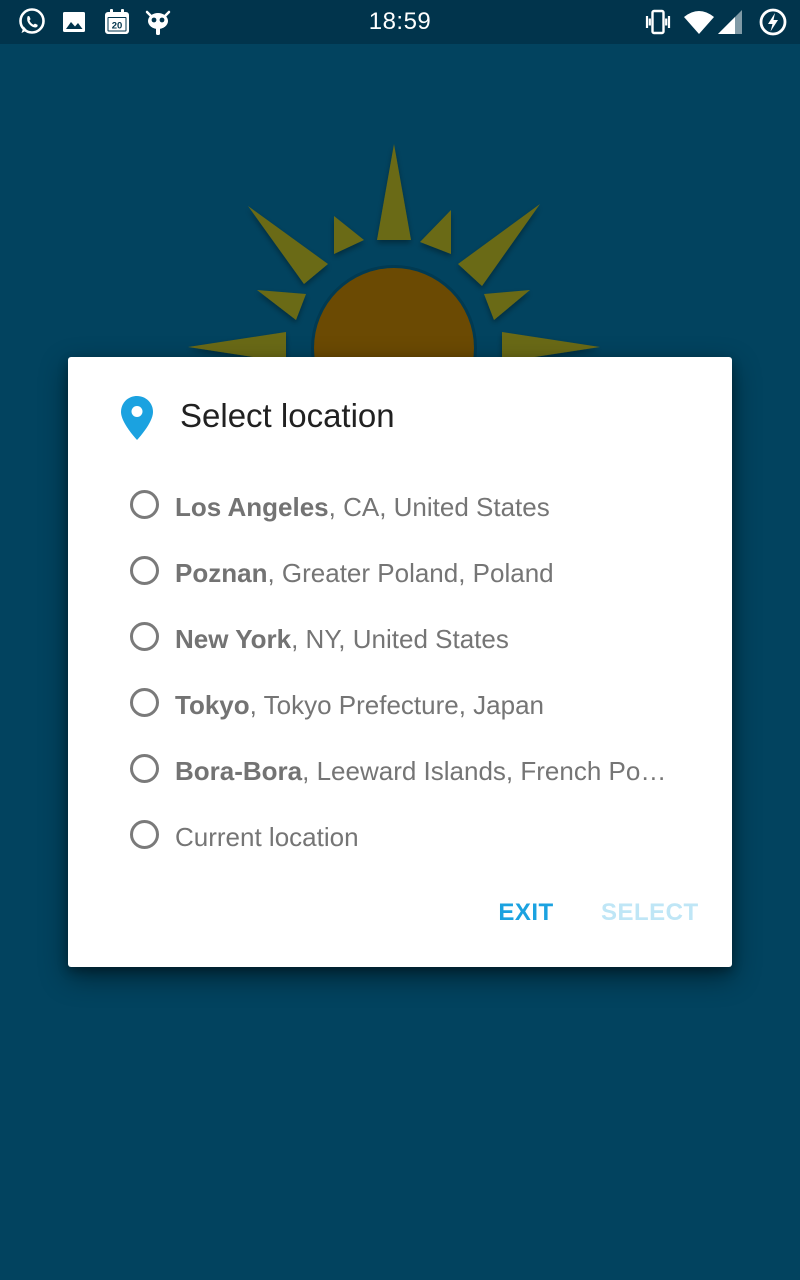  Describe the element at coordinates (427, 837) in the screenshot. I see `option-label: Current location` at that location.